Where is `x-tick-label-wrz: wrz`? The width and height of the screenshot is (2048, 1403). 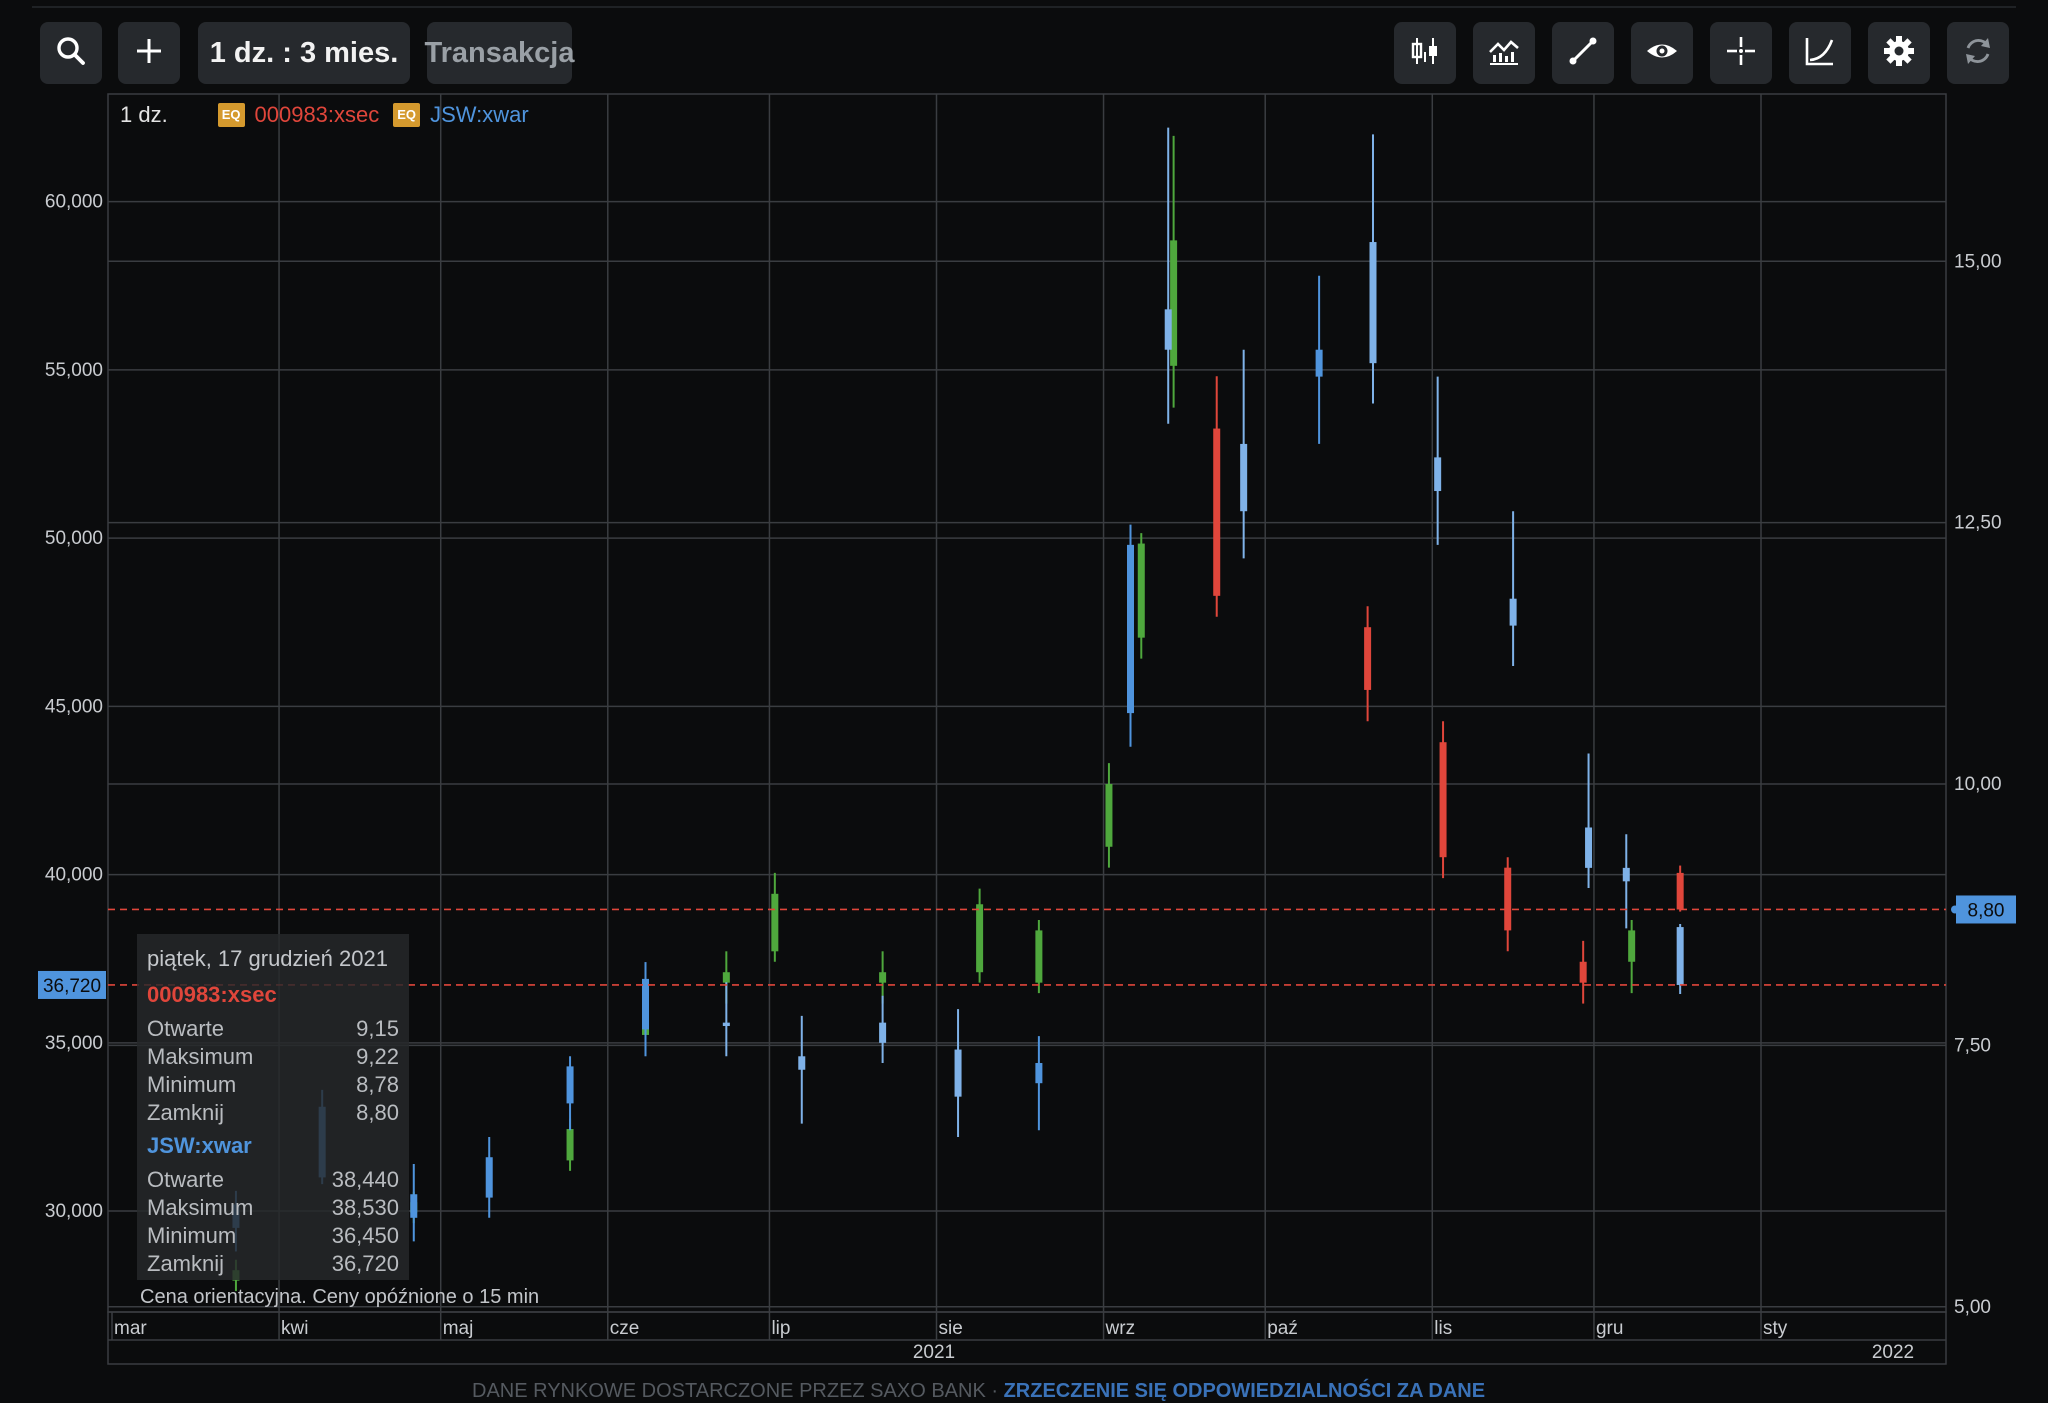 x-tick-label-wrz: wrz is located at coordinates (1120, 1328).